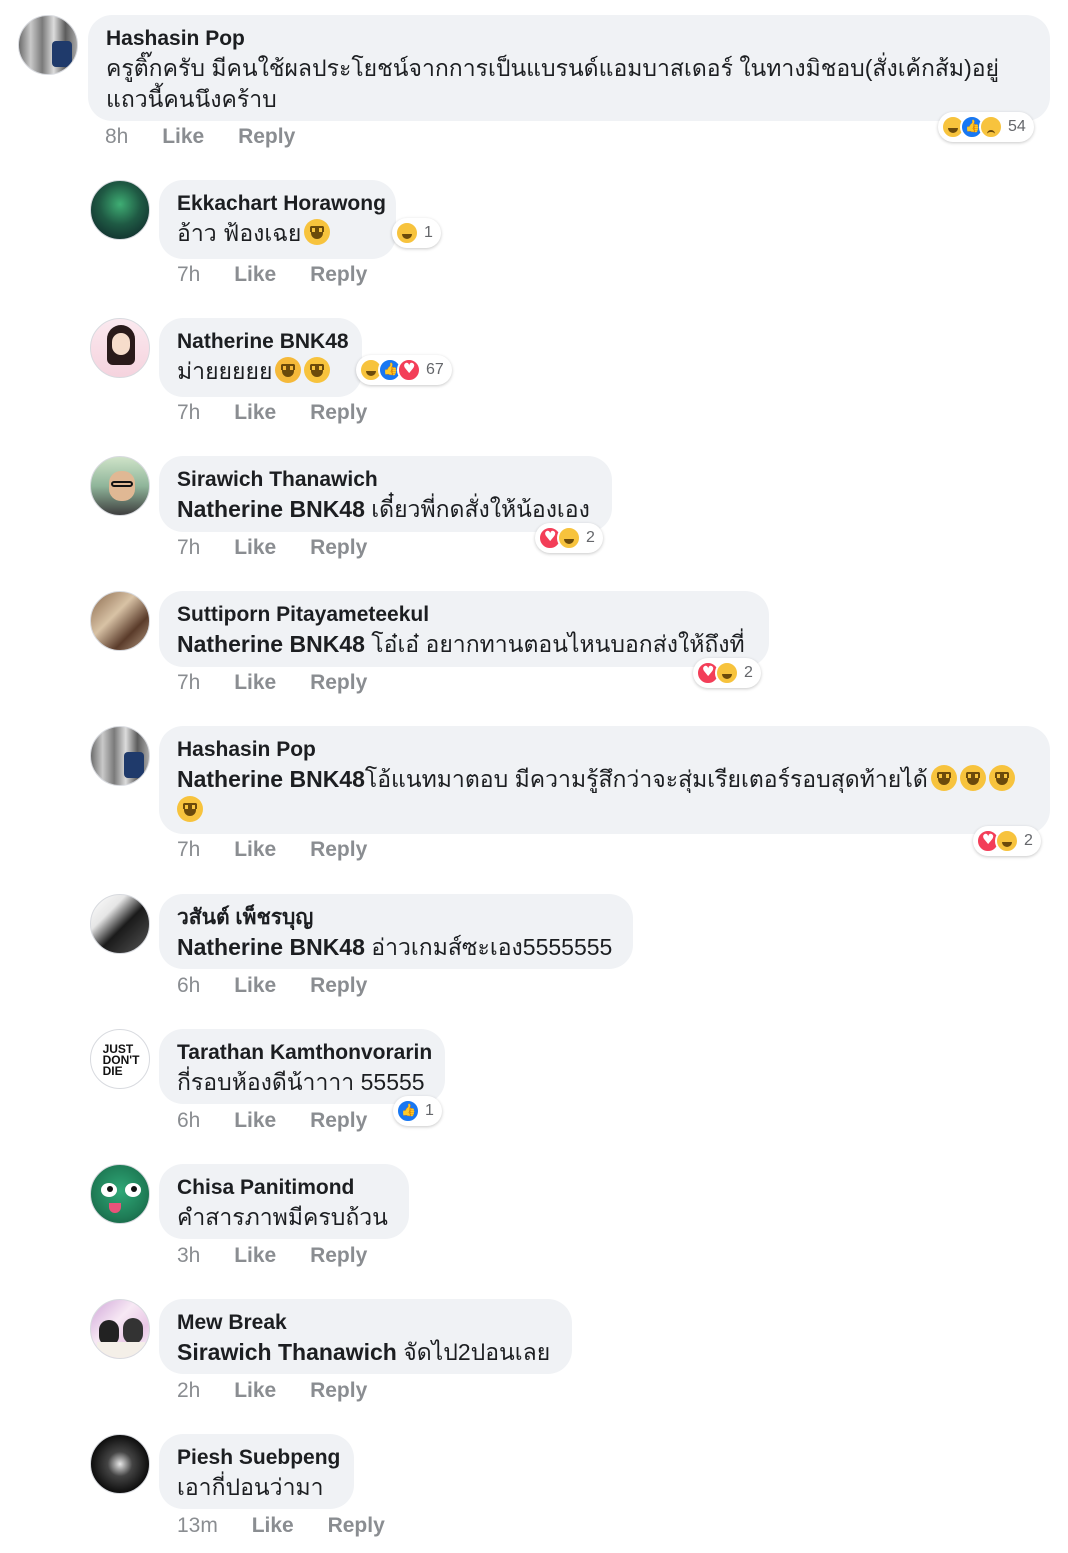  Describe the element at coordinates (188, 1391) in the screenshot. I see `comment-timestamp: 2h` at that location.